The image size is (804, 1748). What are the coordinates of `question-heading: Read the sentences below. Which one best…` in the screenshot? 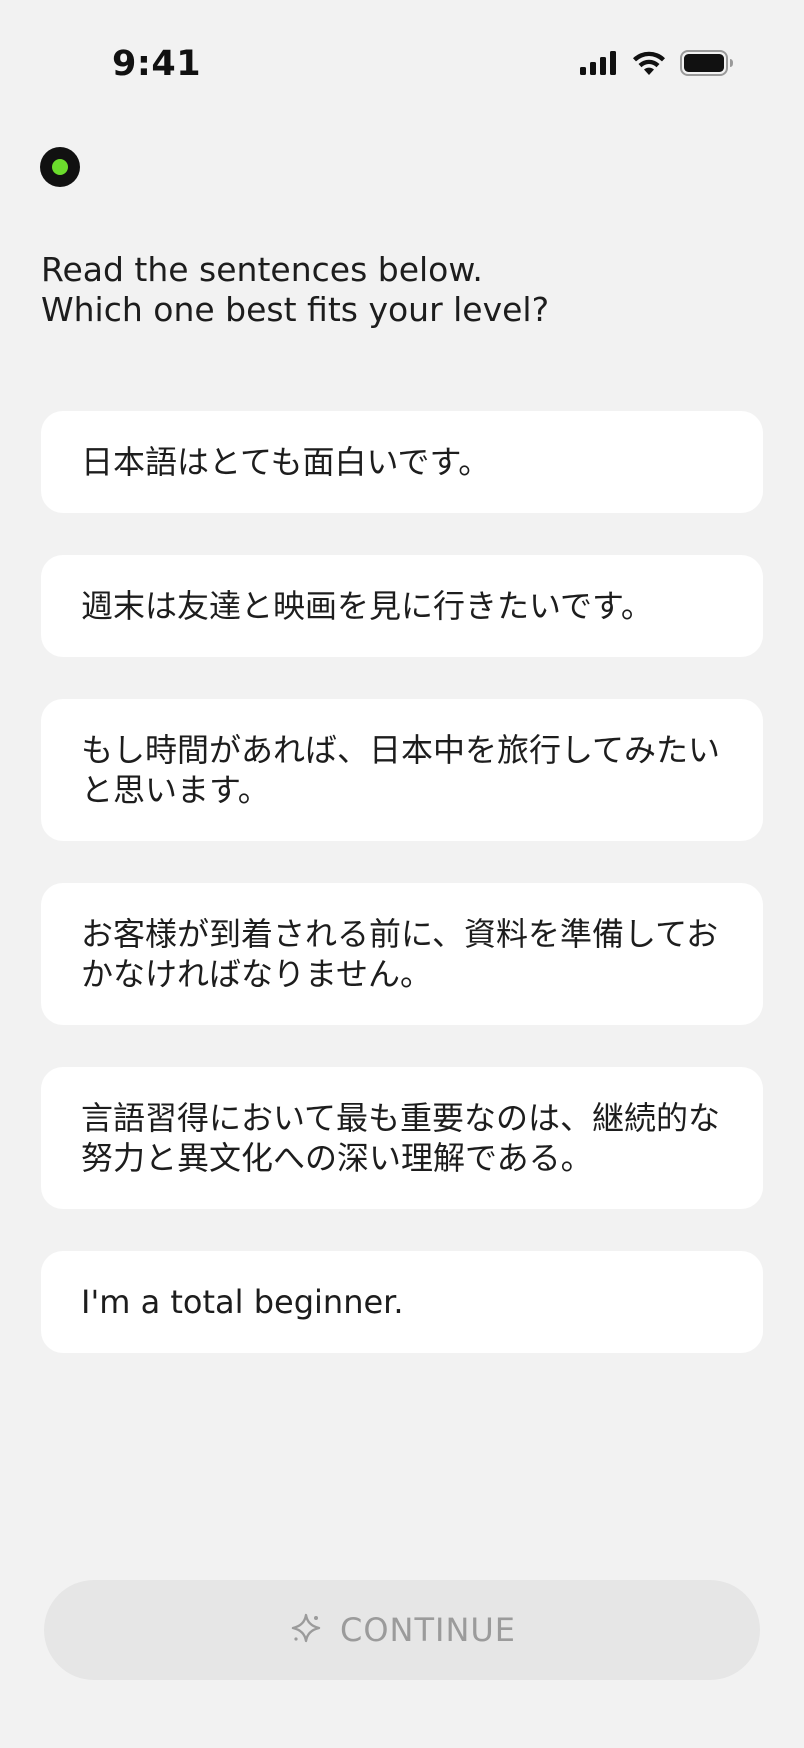 It's located at (401, 290).